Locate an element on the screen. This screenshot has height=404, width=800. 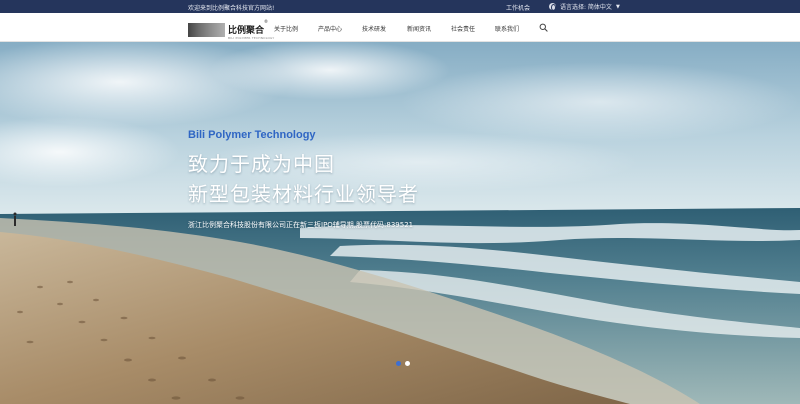
nav-item-products: 产品中心 is located at coordinates (330, 28).